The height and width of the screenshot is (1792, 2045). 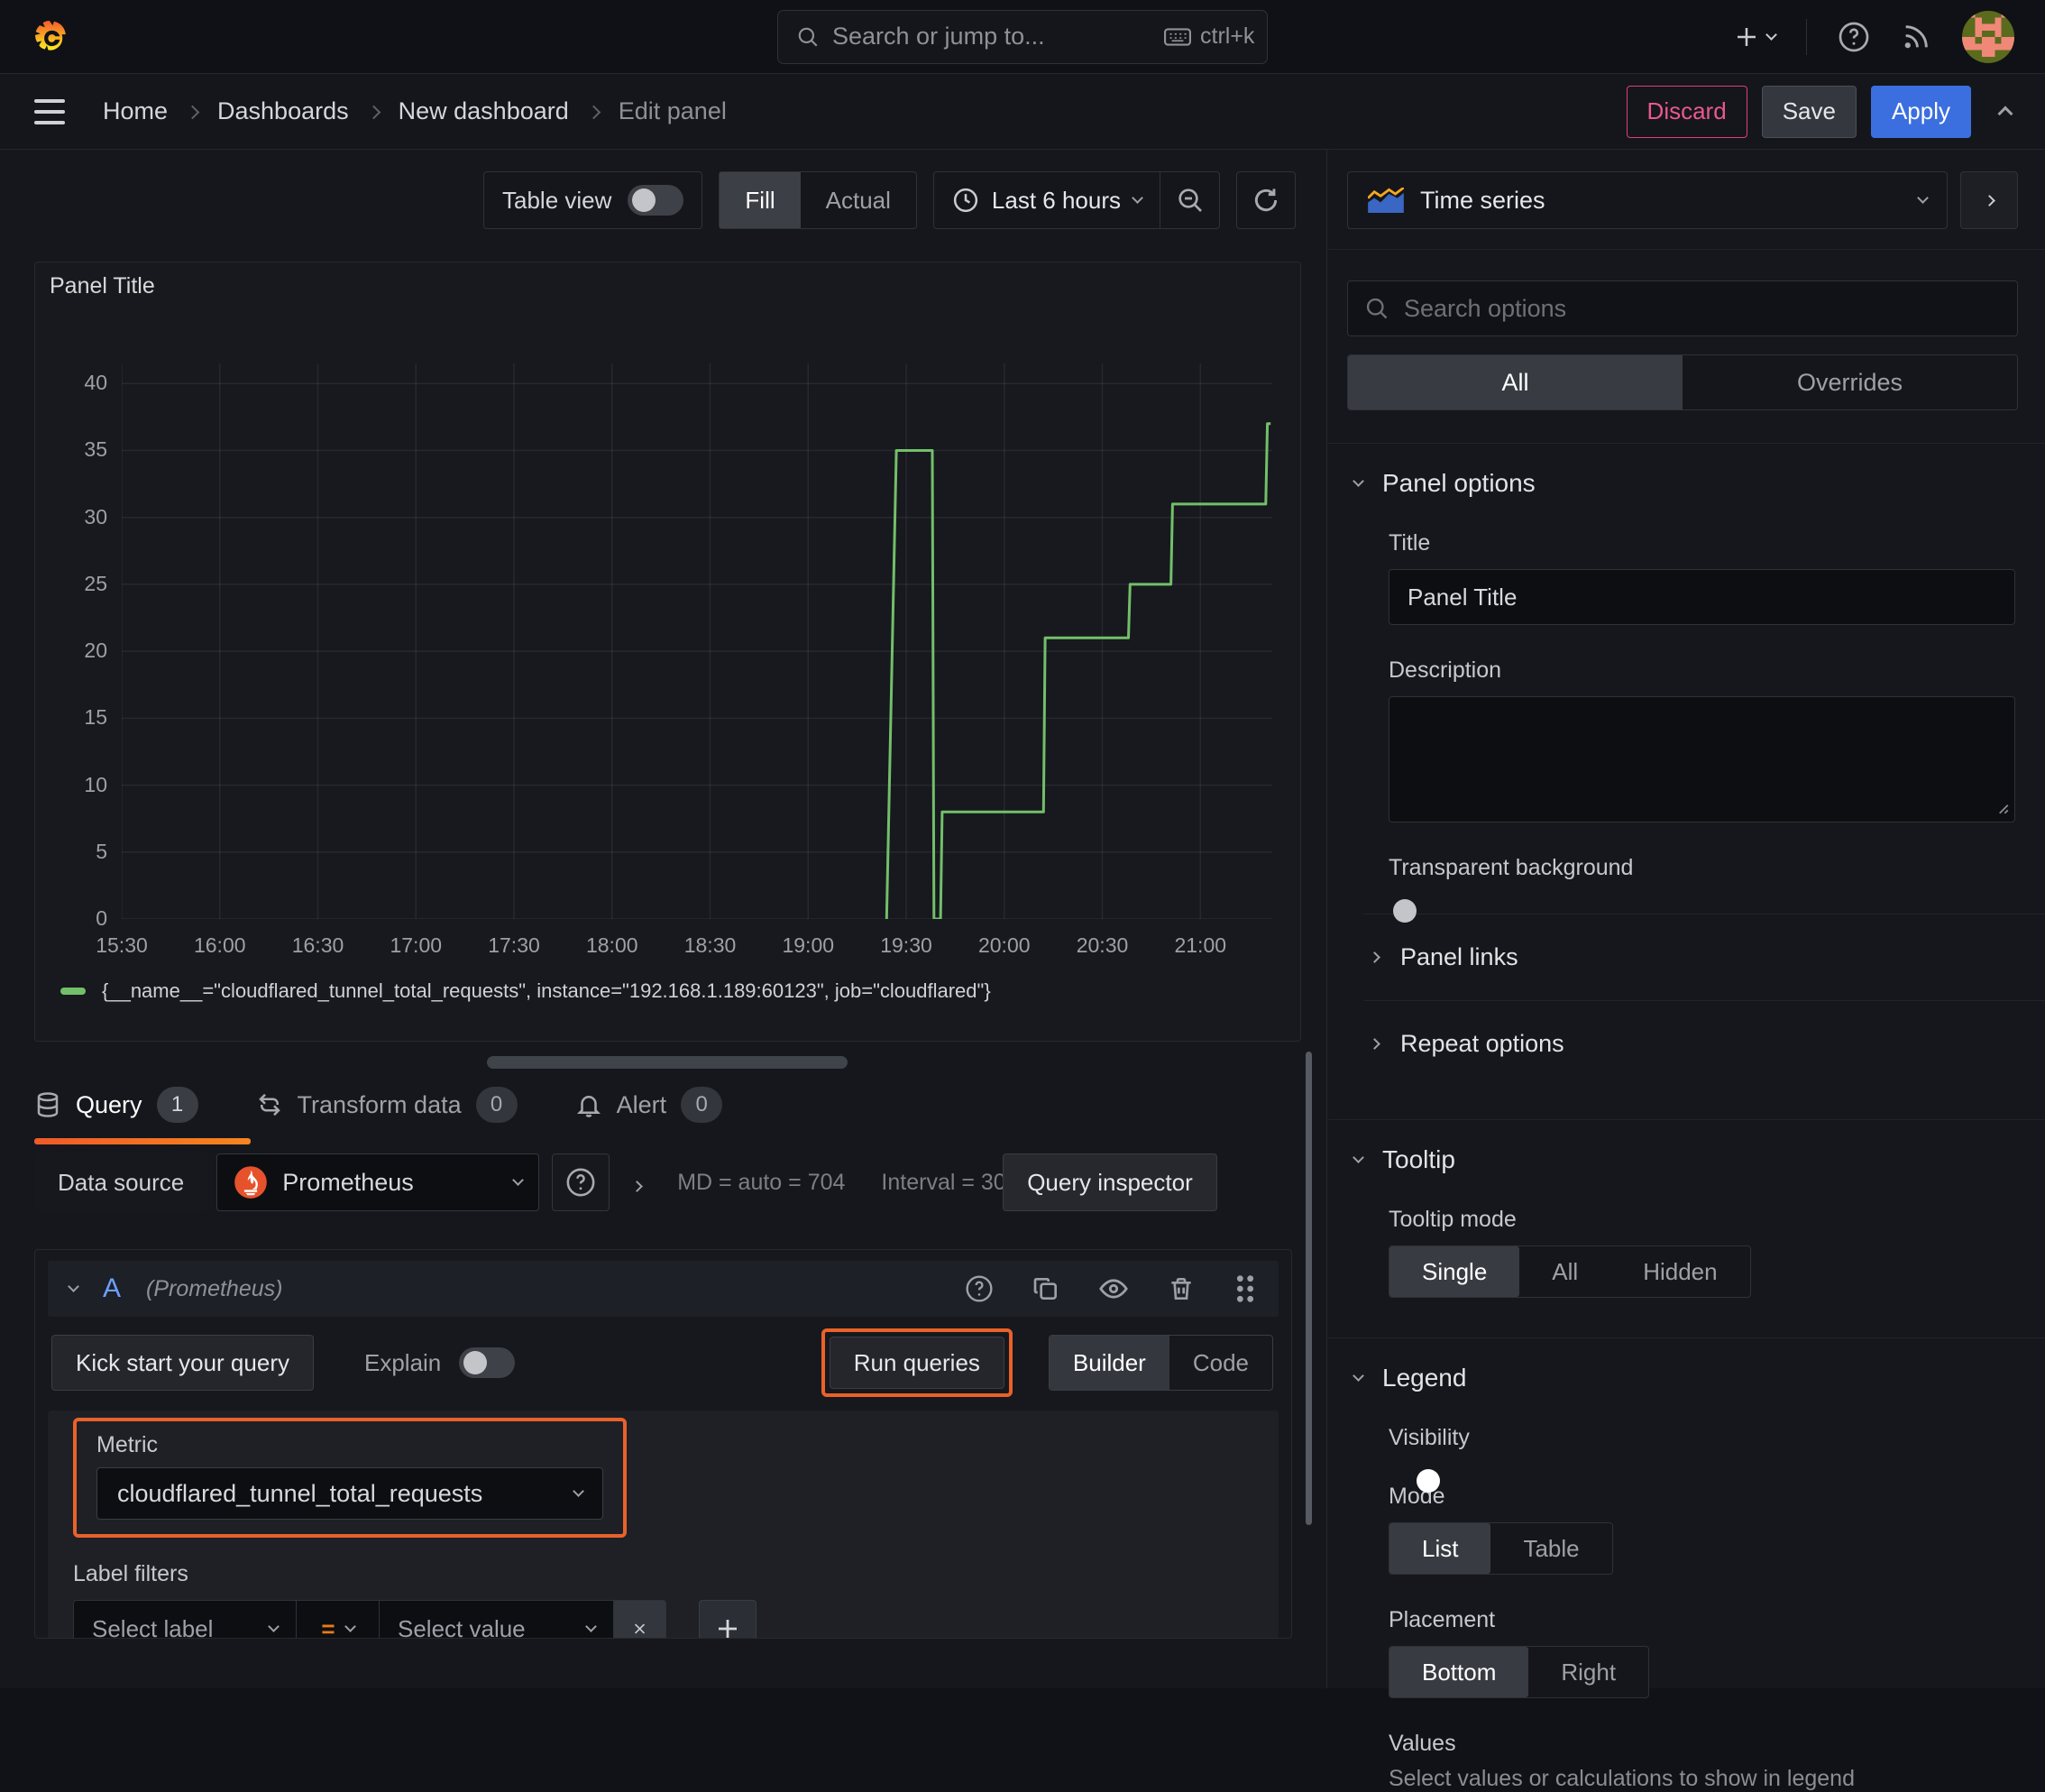 I want to click on grafana-logo-icon, so click(x=51, y=37).